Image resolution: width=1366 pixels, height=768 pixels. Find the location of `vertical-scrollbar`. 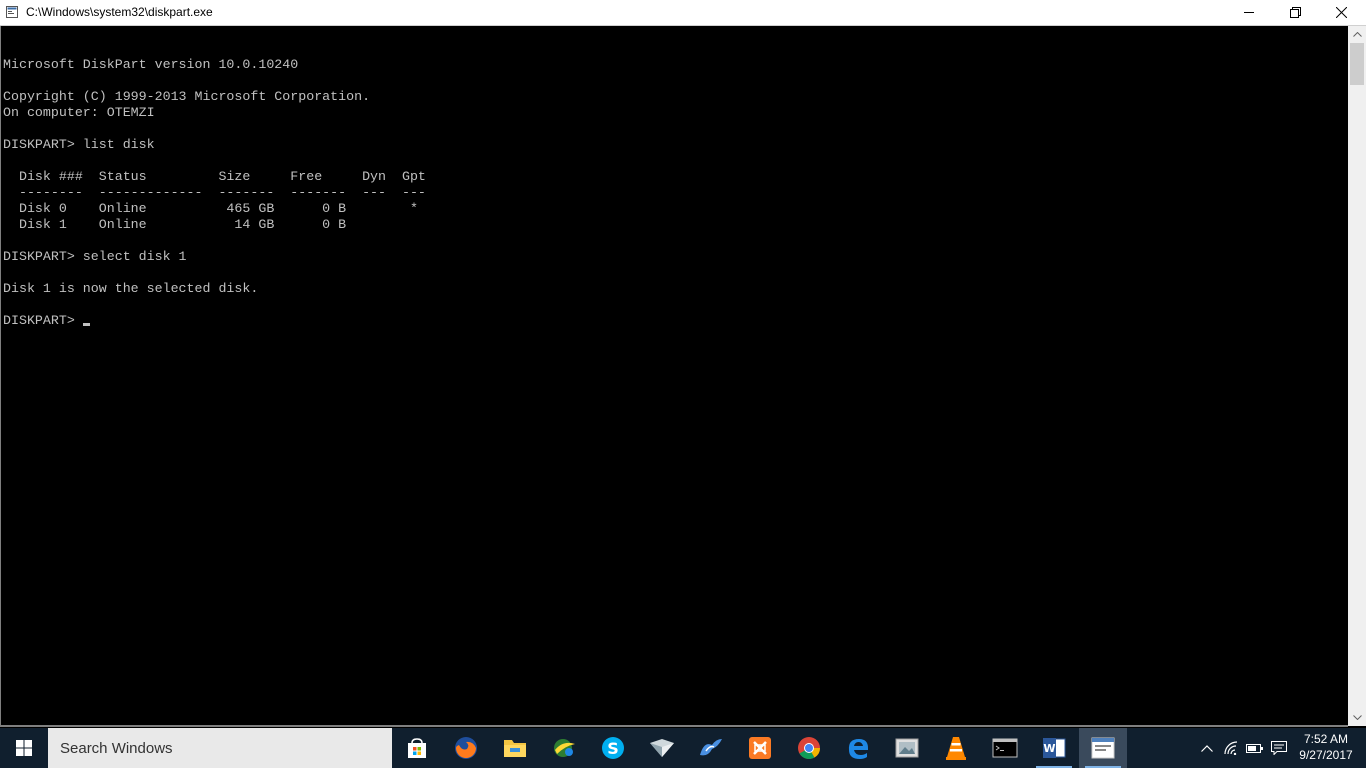

vertical-scrollbar is located at coordinates (1357, 376).